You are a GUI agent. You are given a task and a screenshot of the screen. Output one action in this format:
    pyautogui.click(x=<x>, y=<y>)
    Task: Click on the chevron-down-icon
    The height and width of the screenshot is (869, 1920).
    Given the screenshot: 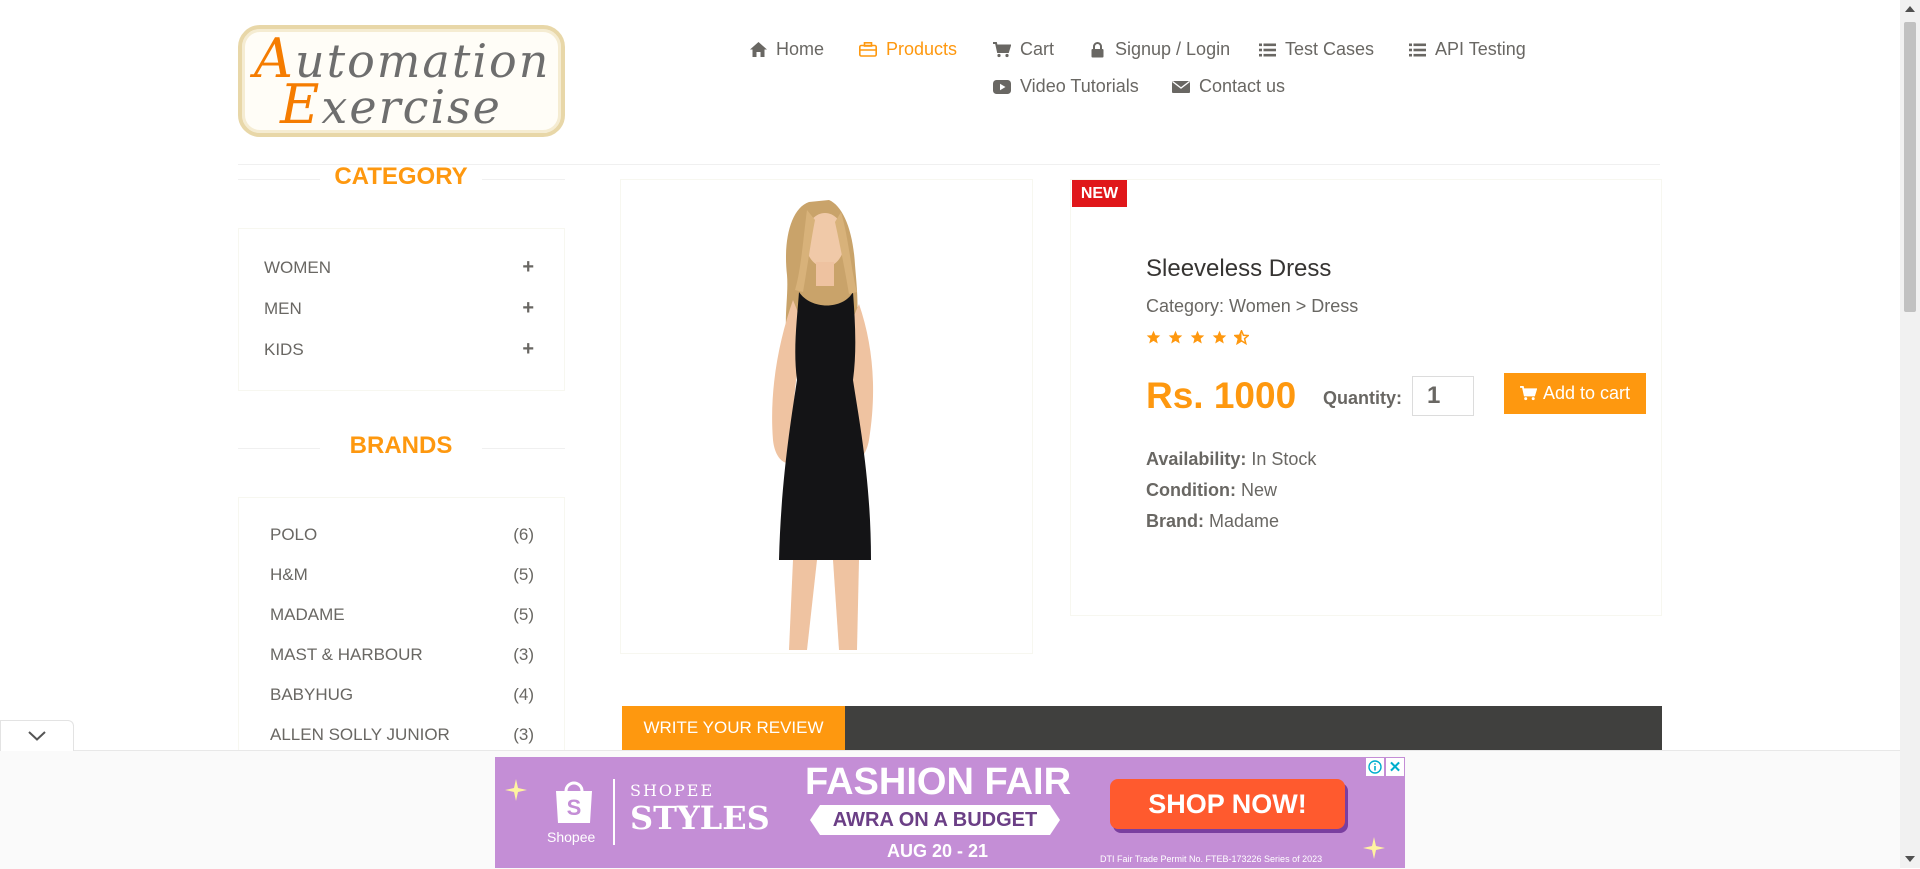 What is the action you would take?
    pyautogui.click(x=37, y=736)
    